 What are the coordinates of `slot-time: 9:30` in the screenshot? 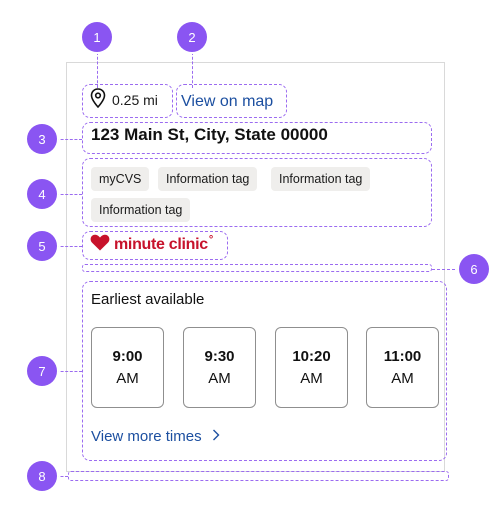 It's located at (219, 356).